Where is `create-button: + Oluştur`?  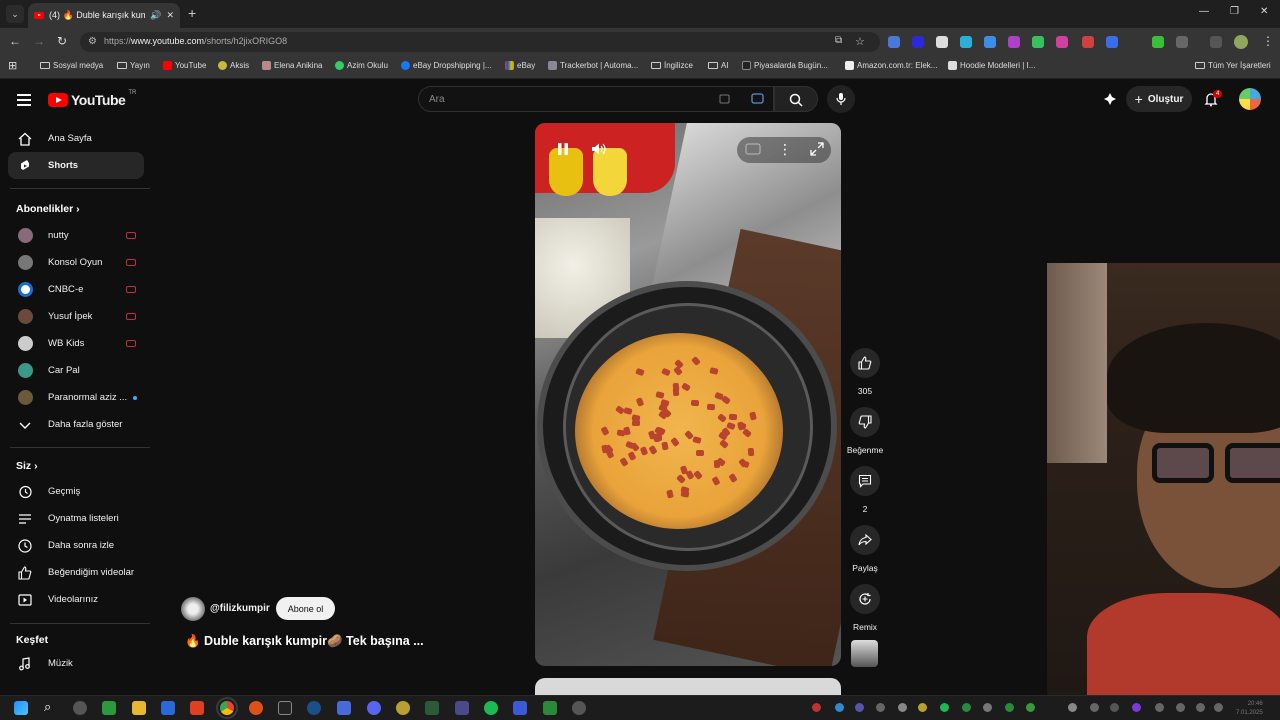 create-button: + Oluştur is located at coordinates (1159, 99).